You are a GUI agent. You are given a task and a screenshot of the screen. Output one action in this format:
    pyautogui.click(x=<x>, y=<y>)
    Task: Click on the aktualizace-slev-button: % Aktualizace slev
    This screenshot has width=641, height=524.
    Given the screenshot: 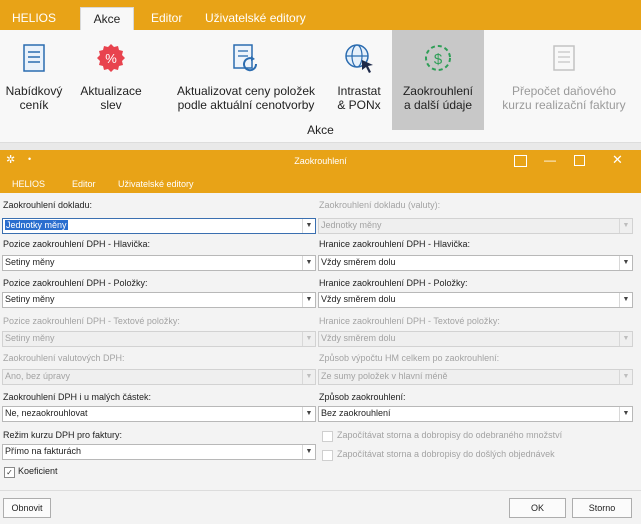 What is the action you would take?
    pyautogui.click(x=111, y=80)
    